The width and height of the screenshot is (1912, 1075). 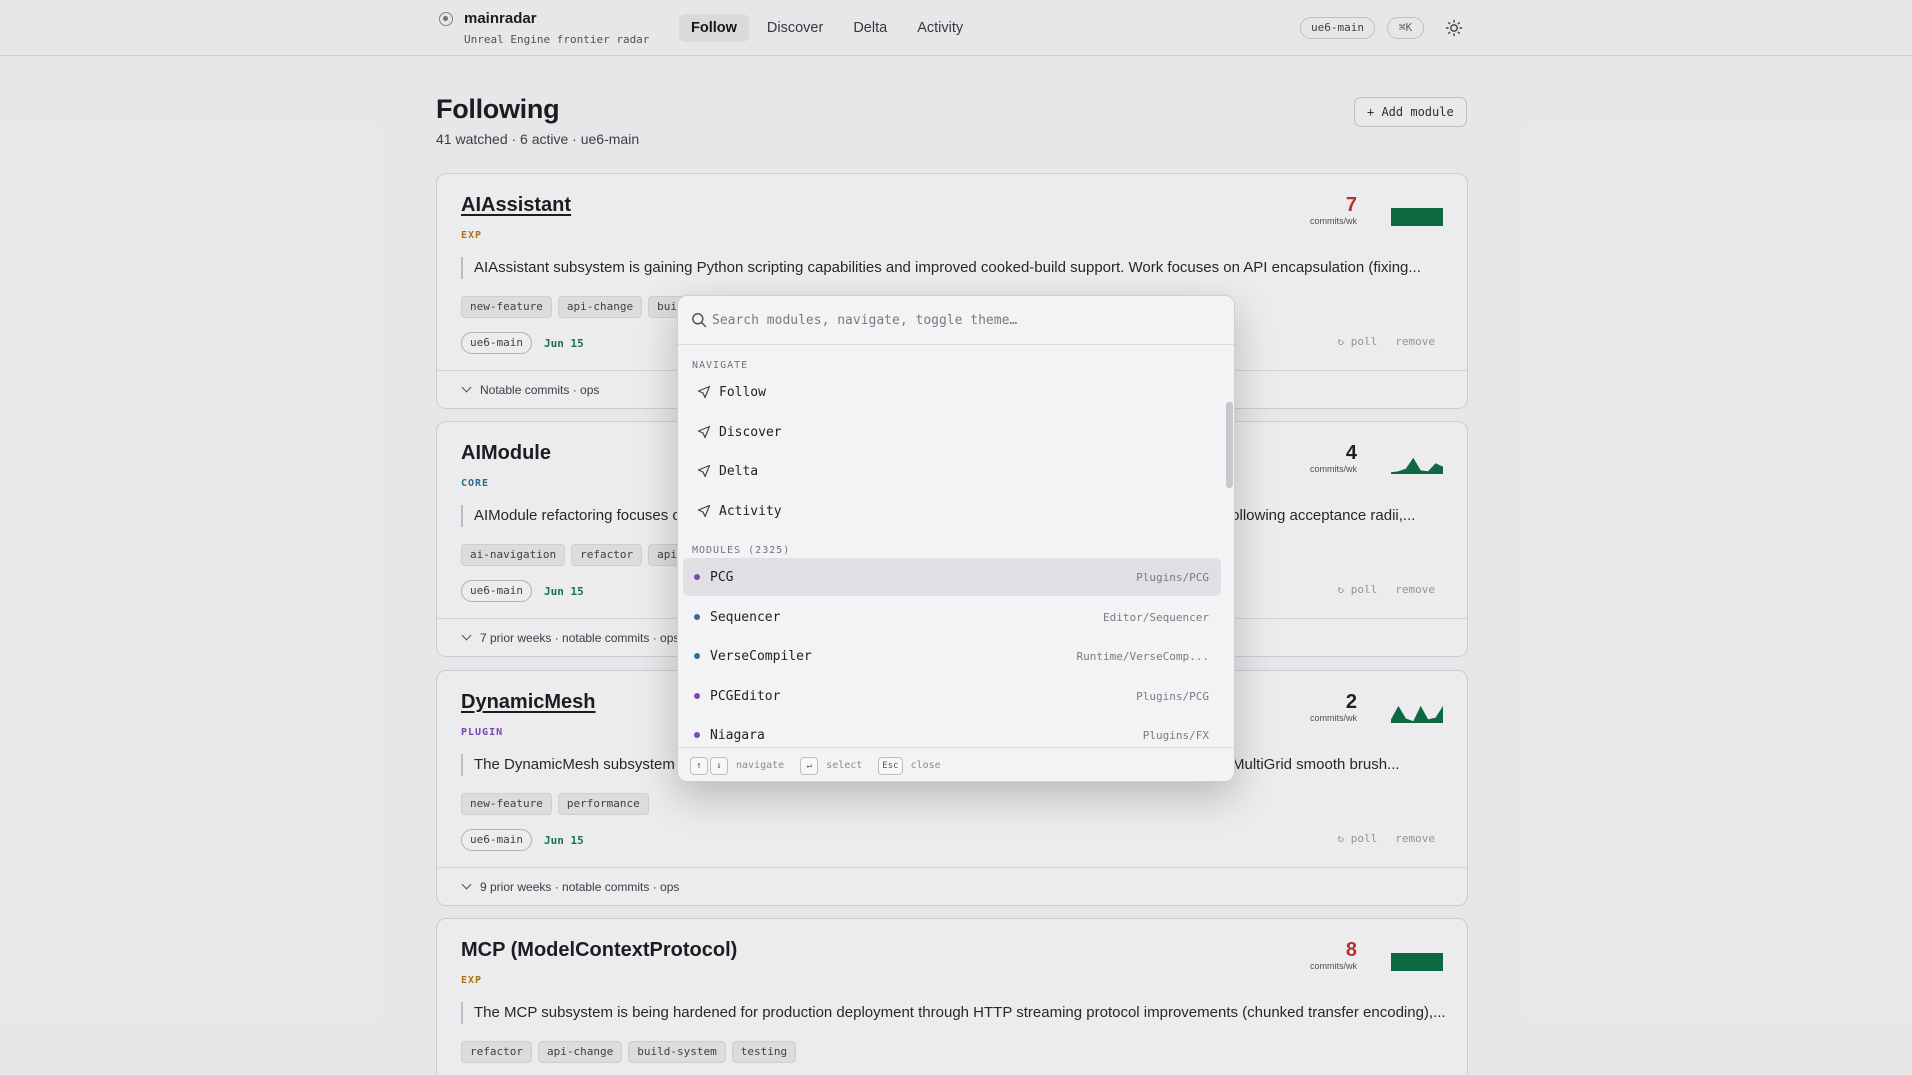 I want to click on palette-search-input, so click(x=962, y=320).